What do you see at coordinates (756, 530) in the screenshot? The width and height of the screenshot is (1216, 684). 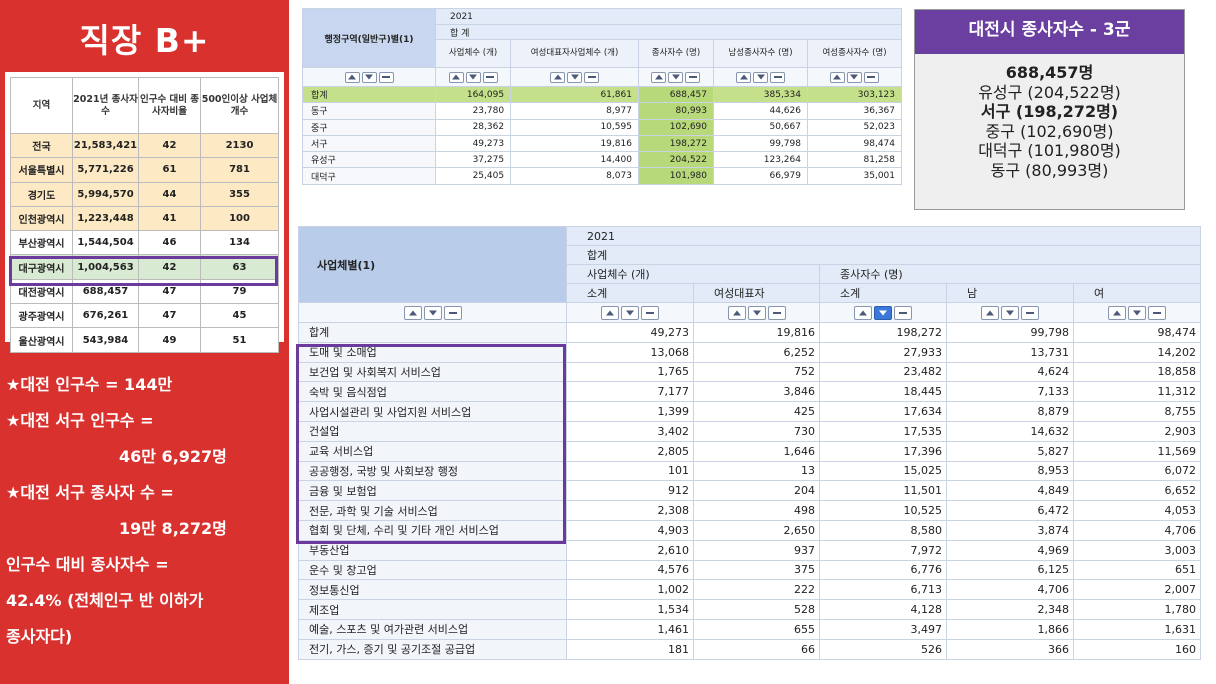 I see `industry-value-cell: 2,650` at bounding box center [756, 530].